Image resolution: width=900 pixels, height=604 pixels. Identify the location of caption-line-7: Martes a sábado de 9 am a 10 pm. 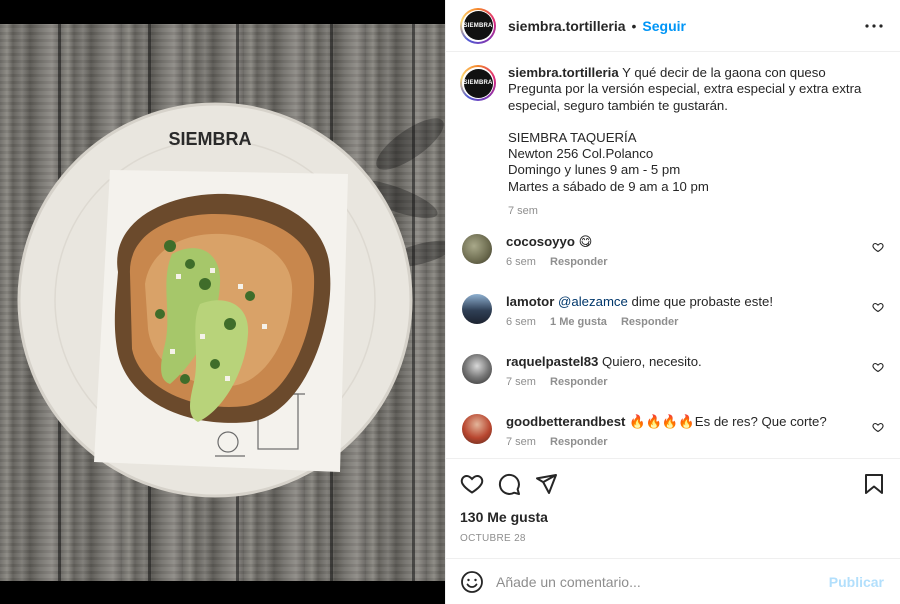
(608, 186).